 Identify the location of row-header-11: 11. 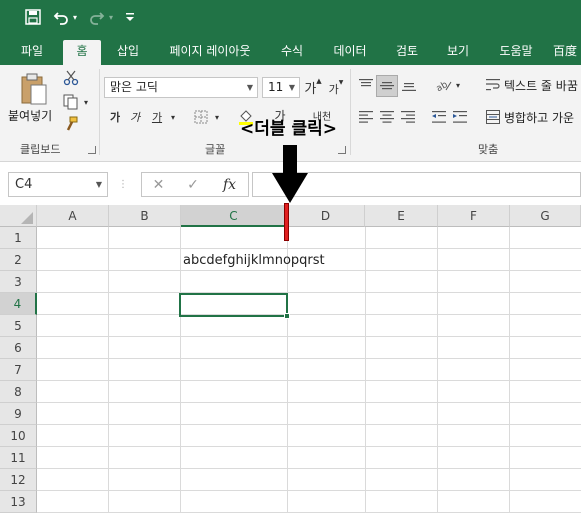
(18, 458).